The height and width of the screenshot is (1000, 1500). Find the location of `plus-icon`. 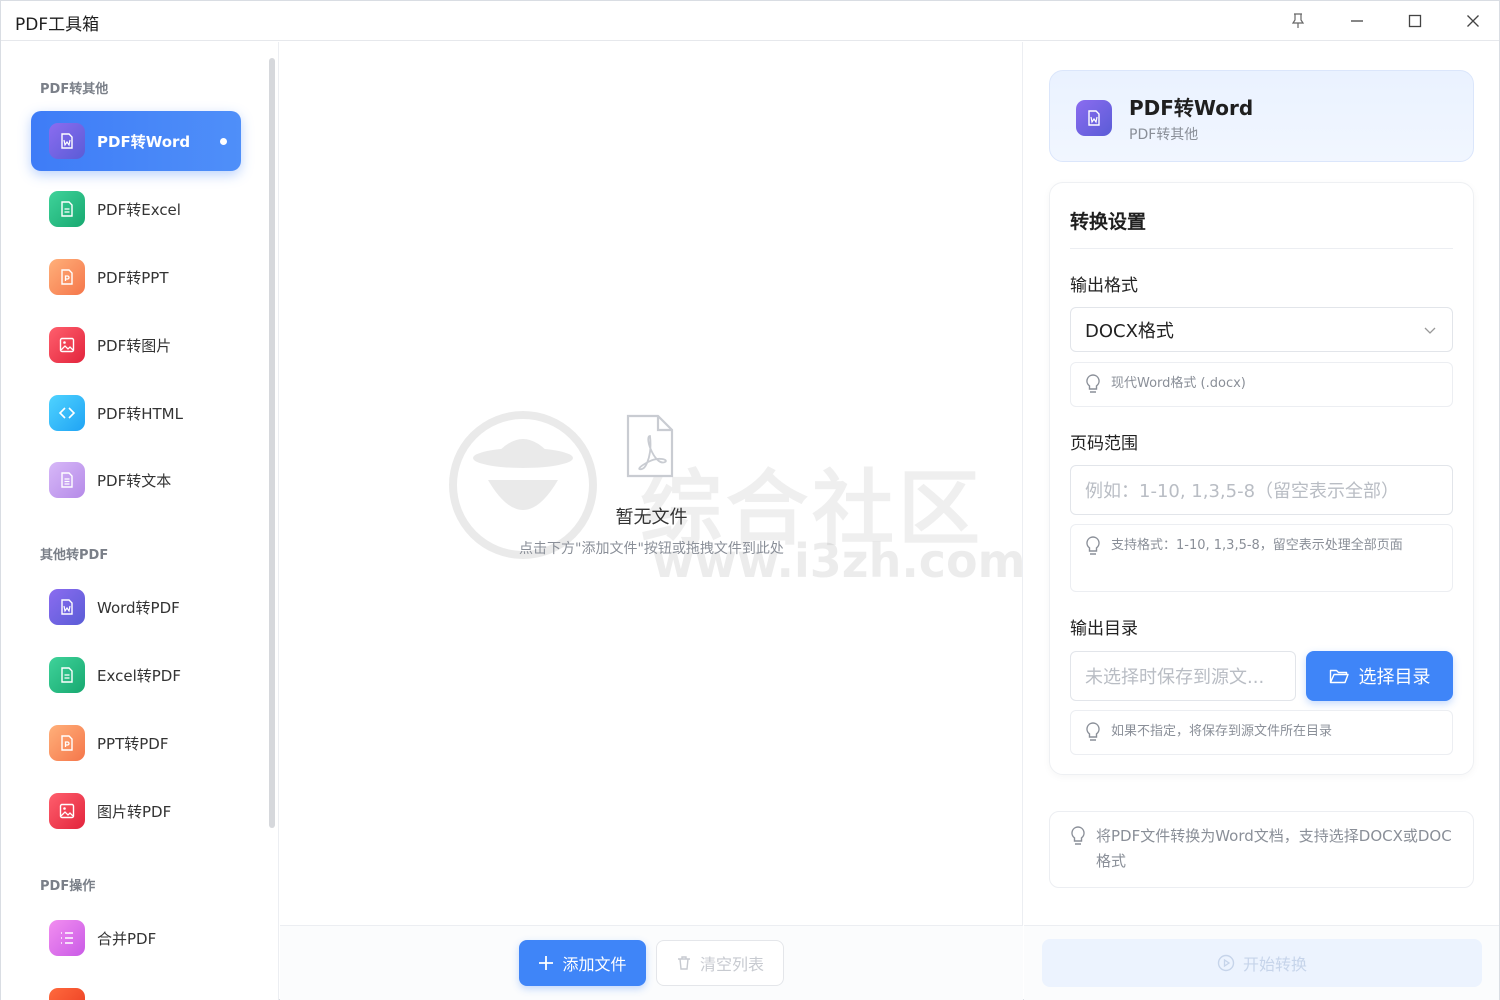

plus-icon is located at coordinates (546, 963).